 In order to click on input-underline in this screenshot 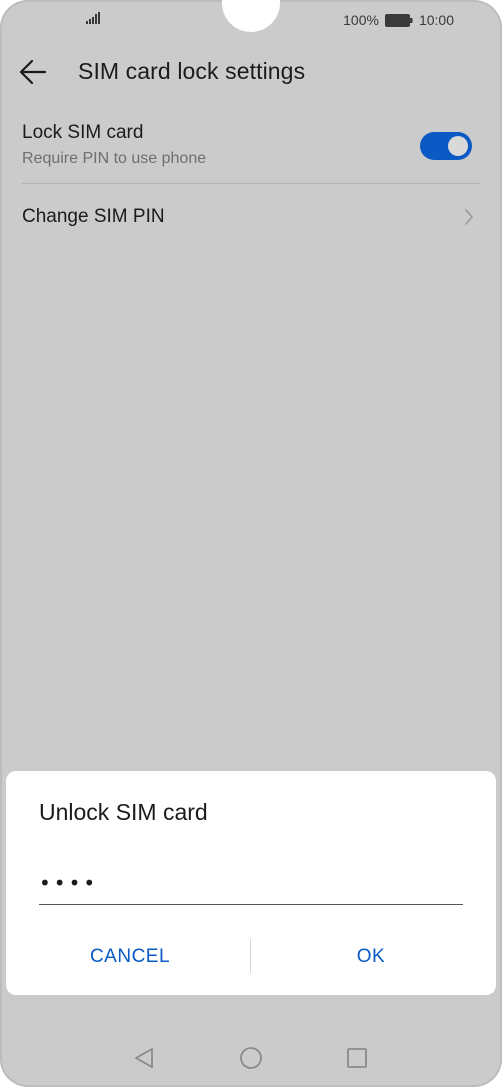, I will do `click(251, 904)`.